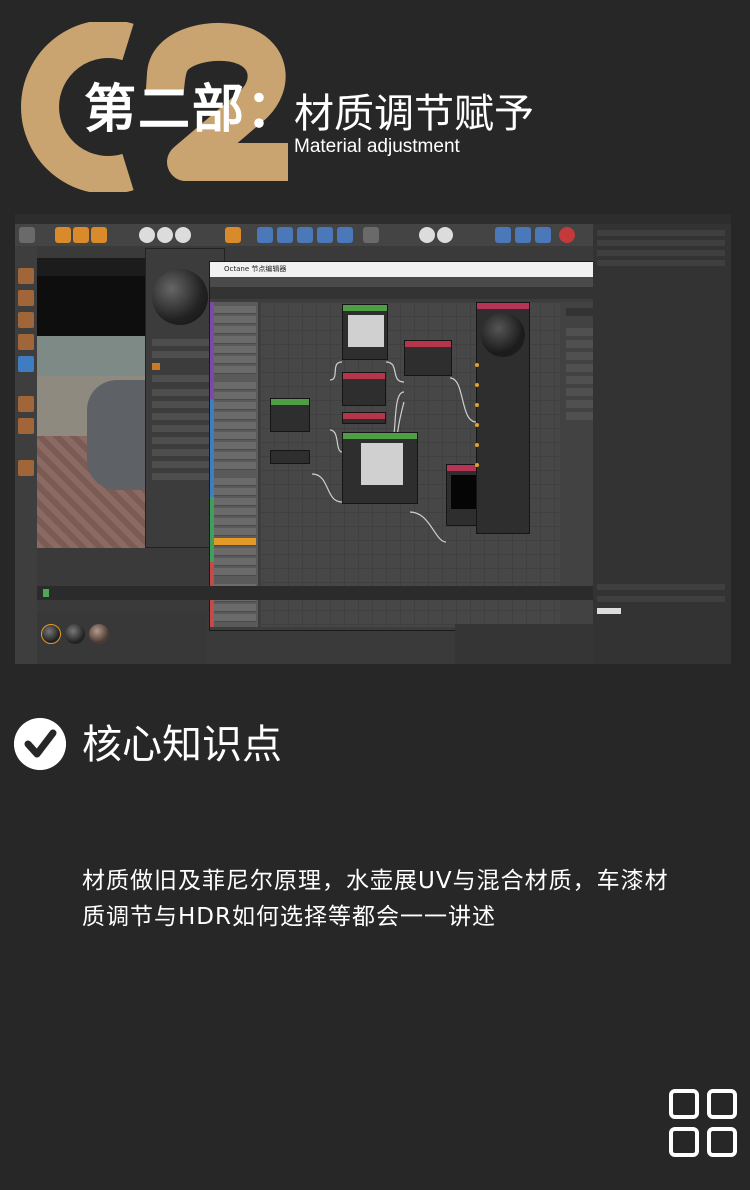 The height and width of the screenshot is (1190, 750). What do you see at coordinates (345, 235) in the screenshot?
I see `deformer-icon` at bounding box center [345, 235].